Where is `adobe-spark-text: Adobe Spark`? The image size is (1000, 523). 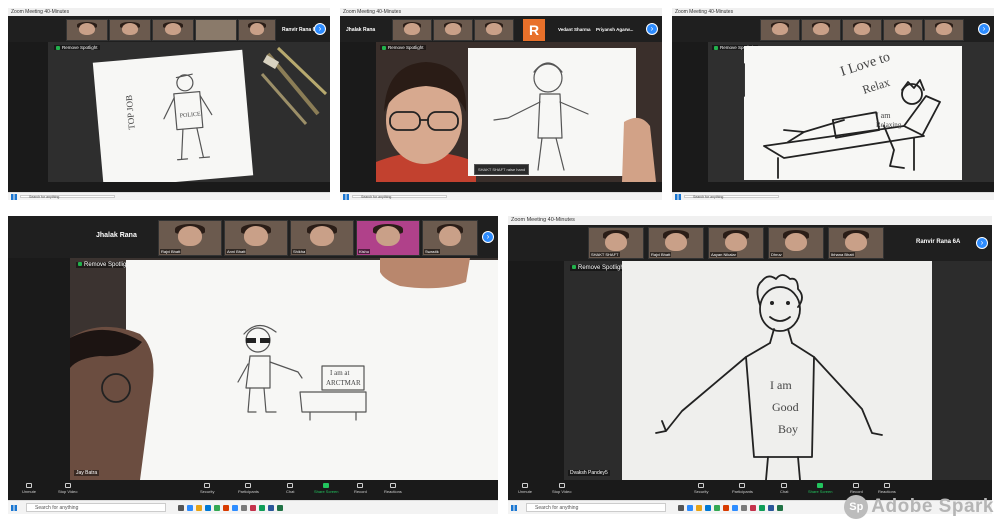
adobe-spark-text: Adobe Spark is located at coordinates (932, 506).